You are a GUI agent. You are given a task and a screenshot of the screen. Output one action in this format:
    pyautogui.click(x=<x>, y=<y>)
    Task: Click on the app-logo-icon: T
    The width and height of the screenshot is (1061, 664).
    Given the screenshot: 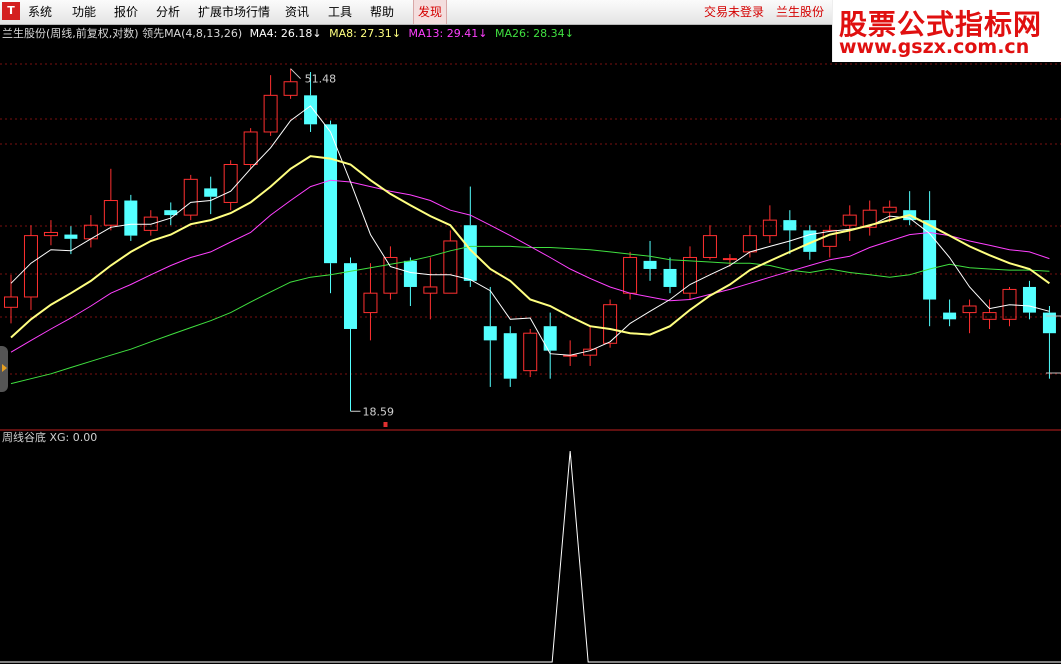 What is the action you would take?
    pyautogui.click(x=11, y=11)
    